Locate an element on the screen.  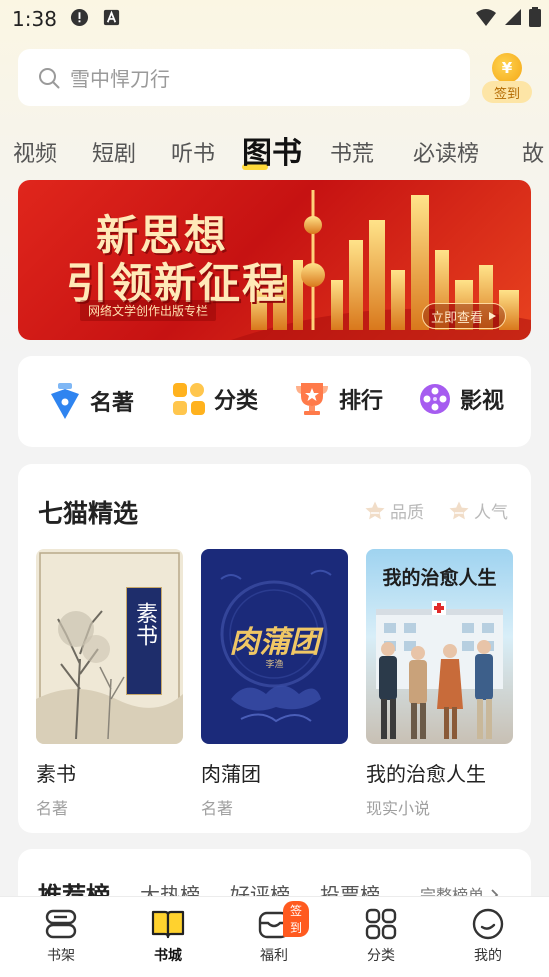
featured-title: 七猫精选 is located at coordinates (88, 513).